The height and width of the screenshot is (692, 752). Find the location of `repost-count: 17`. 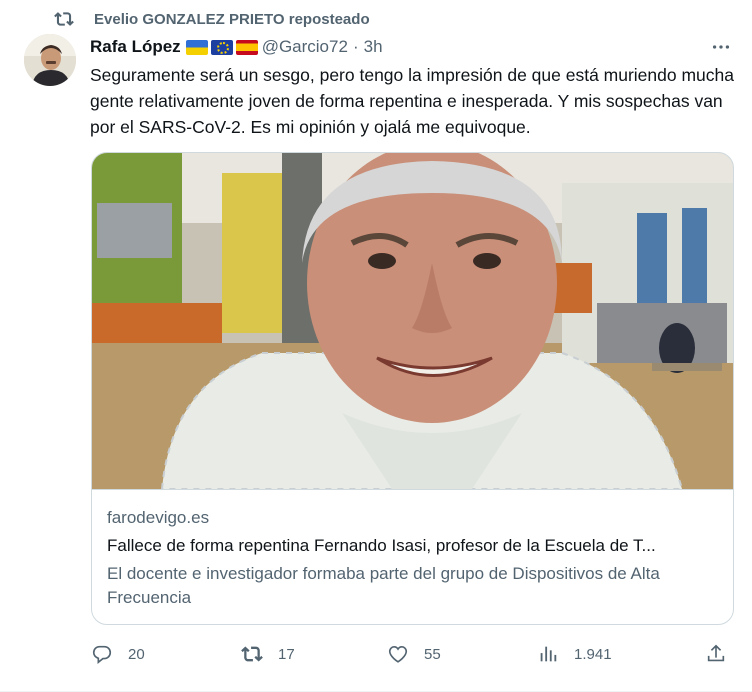

repost-count: 17 is located at coordinates (286, 654).